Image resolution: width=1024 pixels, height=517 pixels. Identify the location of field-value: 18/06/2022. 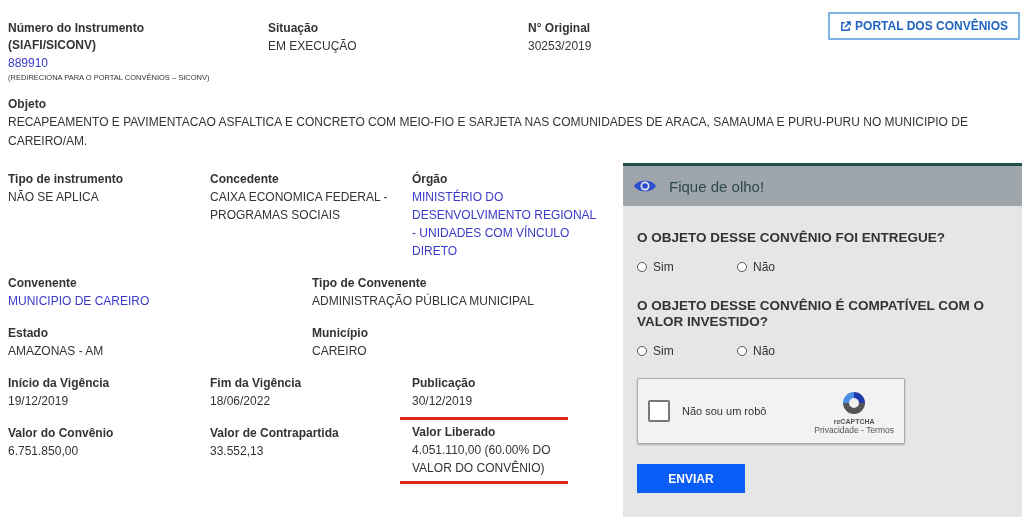
(241, 401).